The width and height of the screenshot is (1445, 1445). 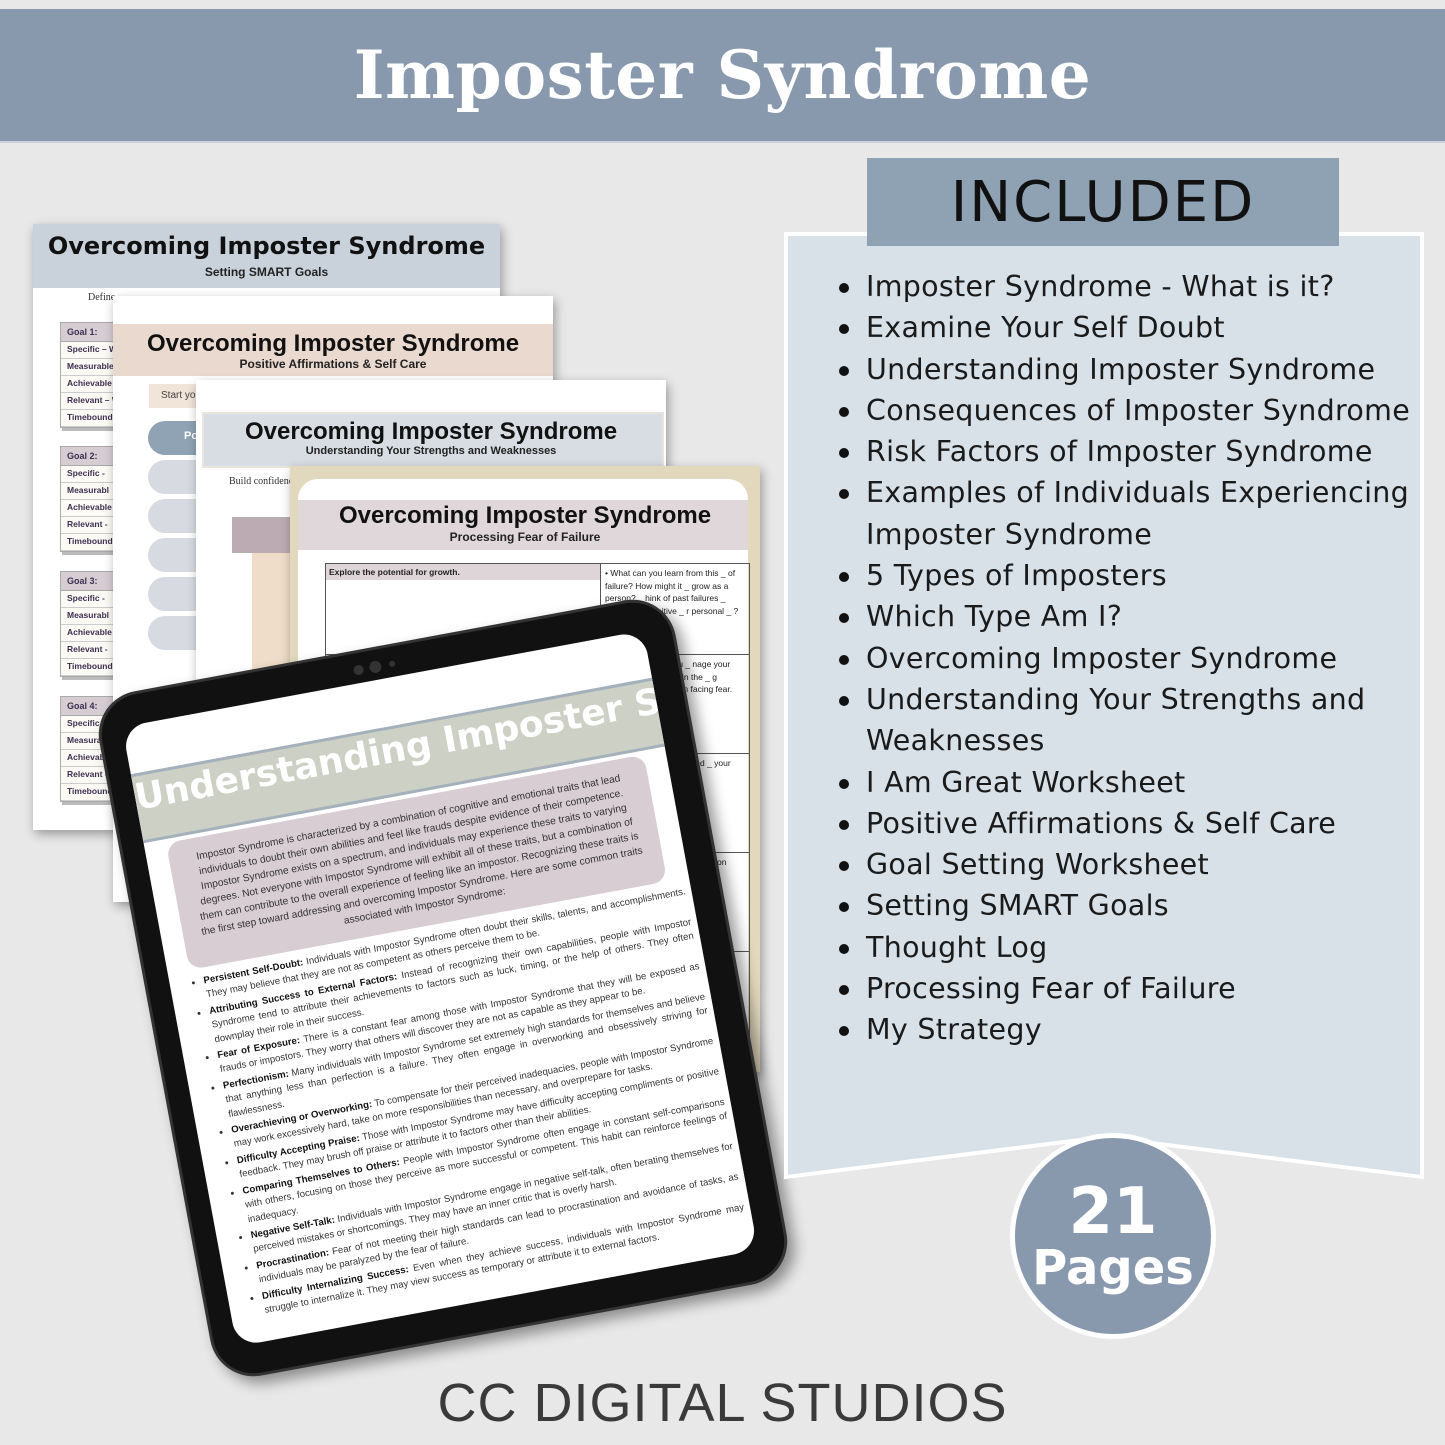 I want to click on sensor-dot, so click(x=392, y=664).